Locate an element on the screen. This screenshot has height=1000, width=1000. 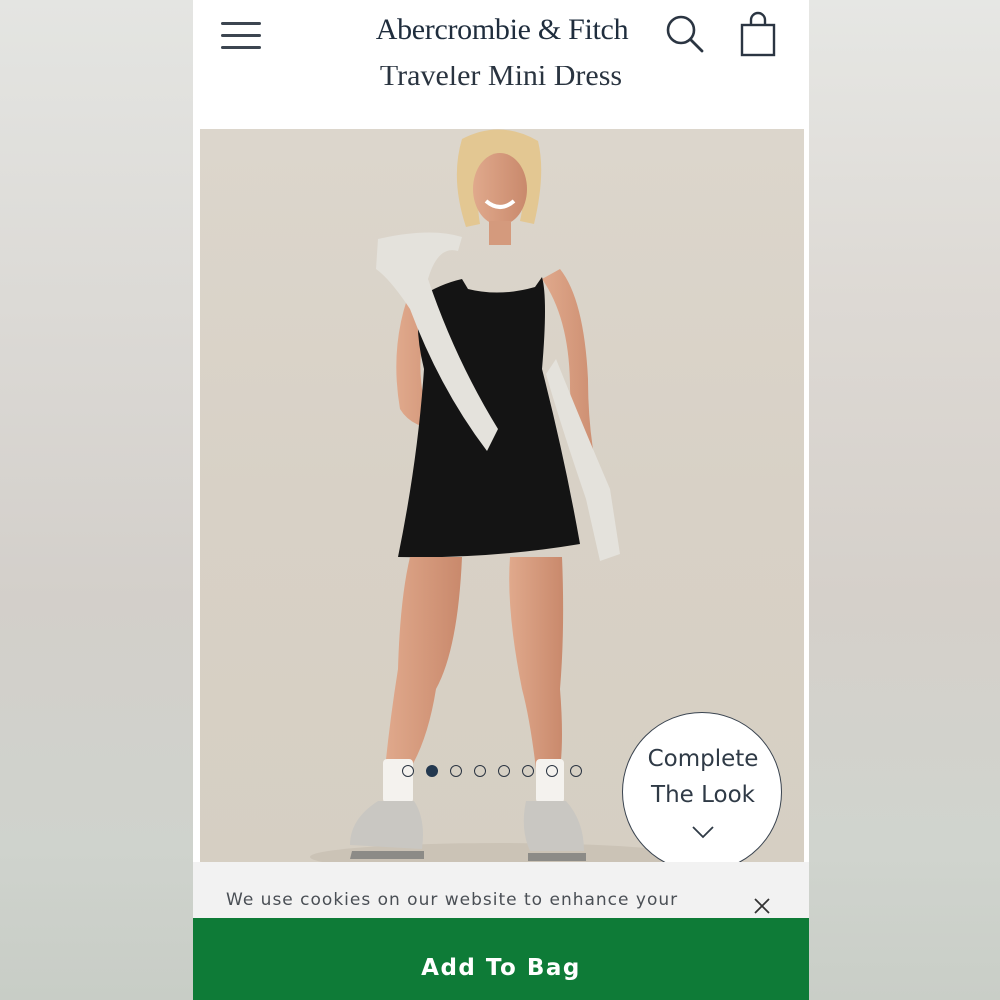
shopping-bag-icon is located at coordinates (758, 34).